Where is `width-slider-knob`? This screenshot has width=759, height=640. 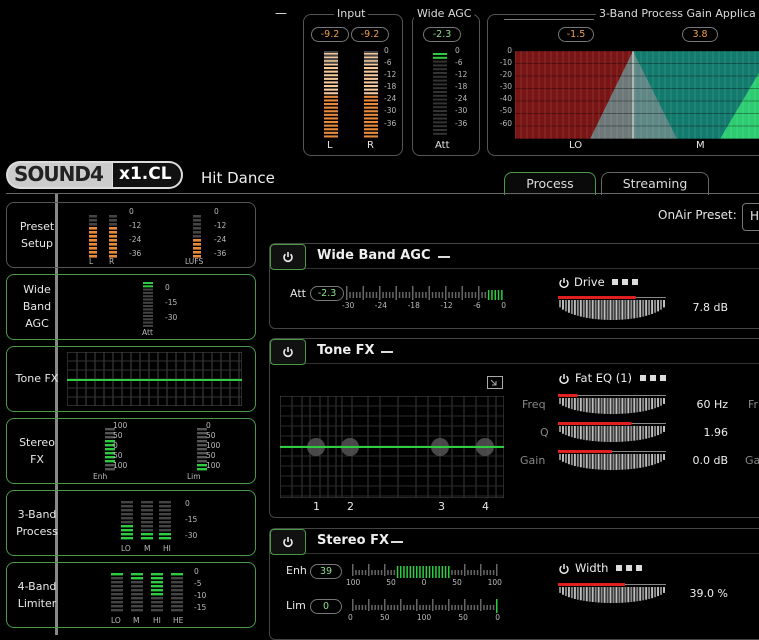 width-slider-knob is located at coordinates (612, 594).